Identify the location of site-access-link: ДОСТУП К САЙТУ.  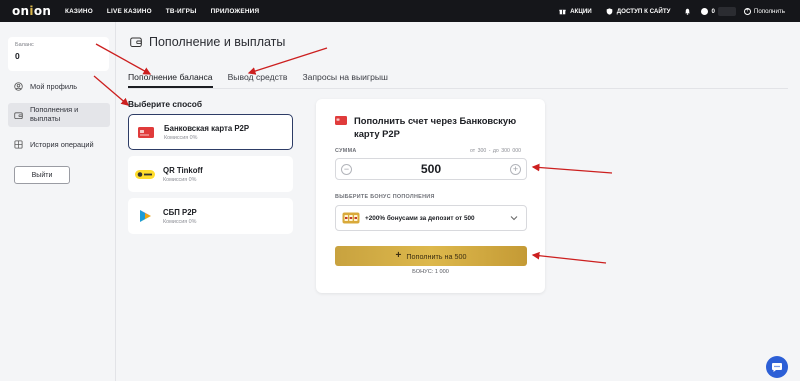
(638, 11).